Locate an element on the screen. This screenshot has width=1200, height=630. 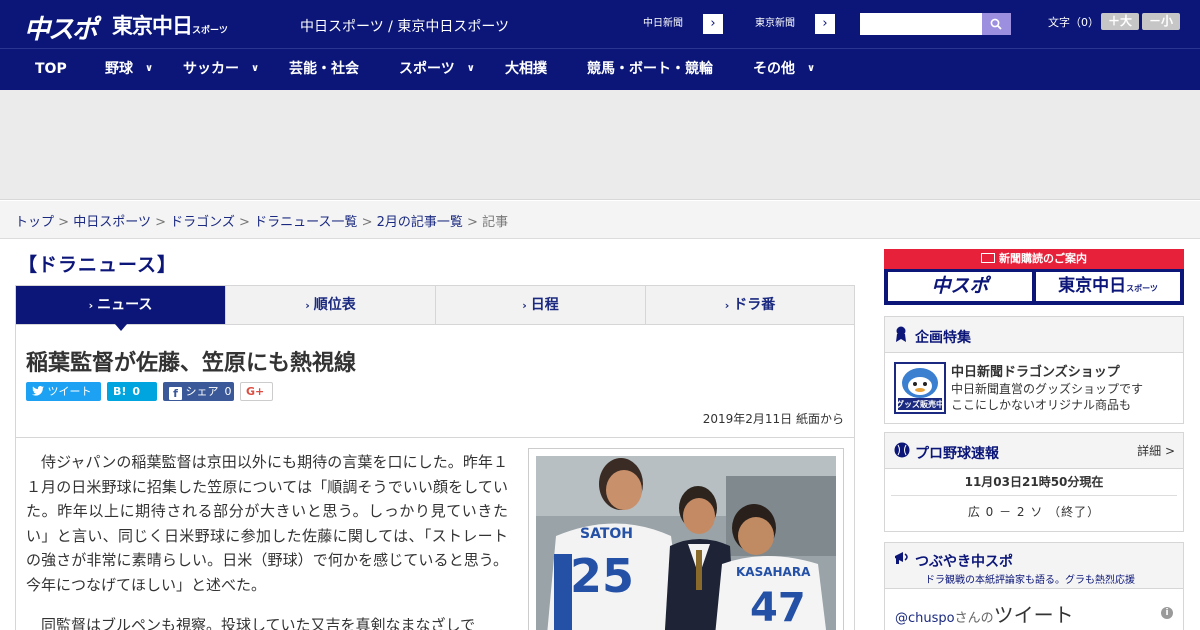
tab-schedule: › 日程 is located at coordinates (541, 305).